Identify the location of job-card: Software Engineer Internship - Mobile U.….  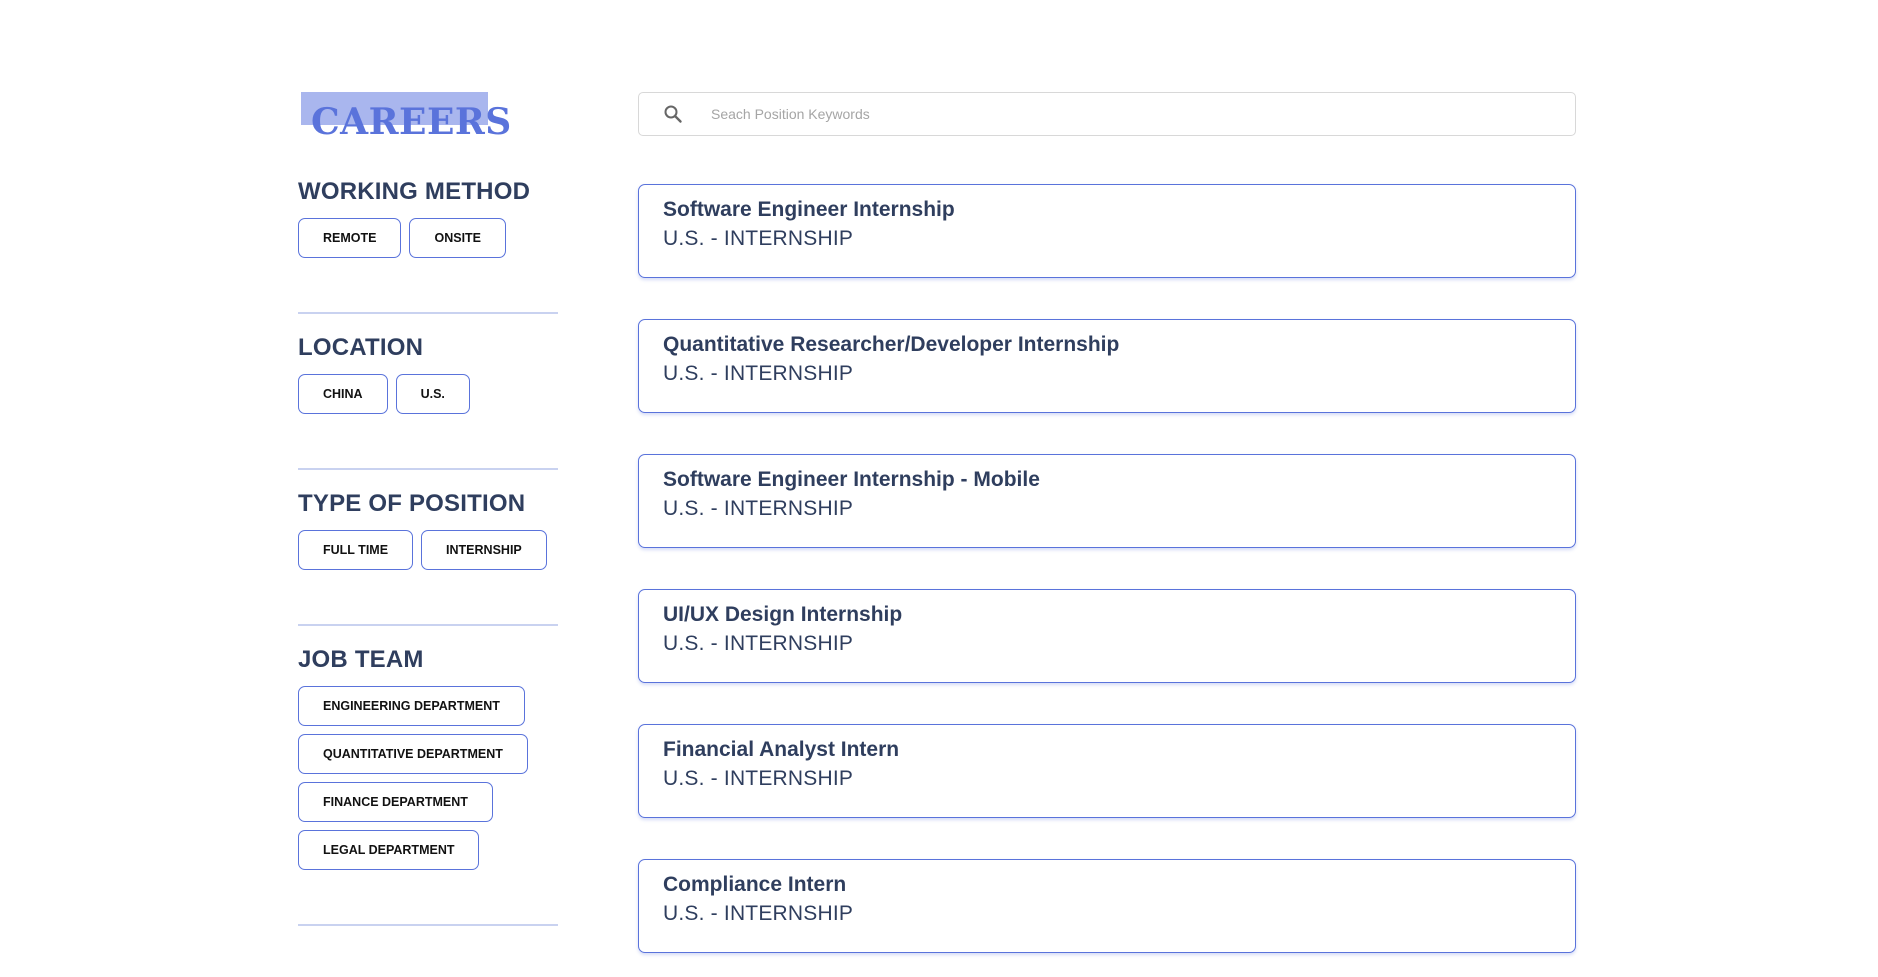
(1107, 501).